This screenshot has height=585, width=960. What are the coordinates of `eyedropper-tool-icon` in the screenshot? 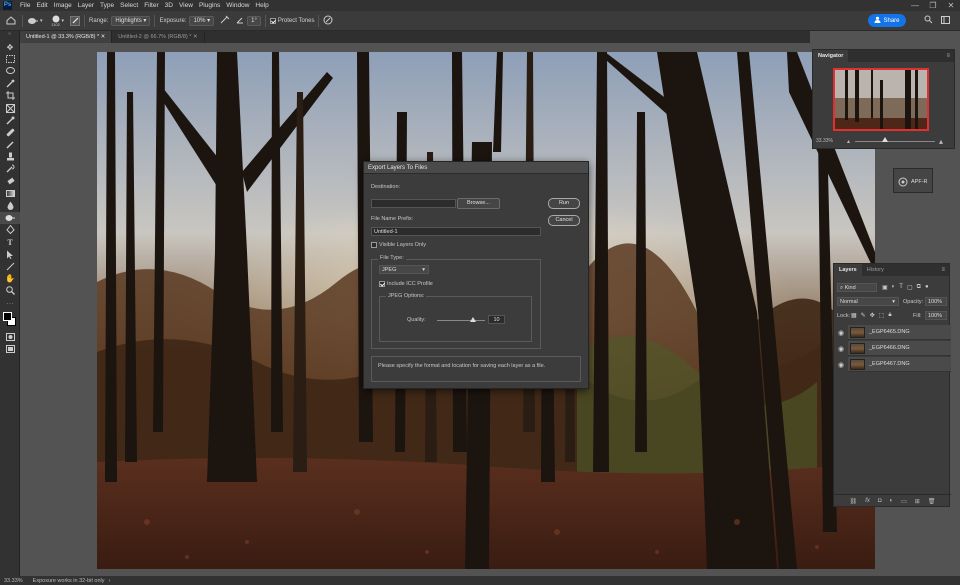 It's located at (10, 120).